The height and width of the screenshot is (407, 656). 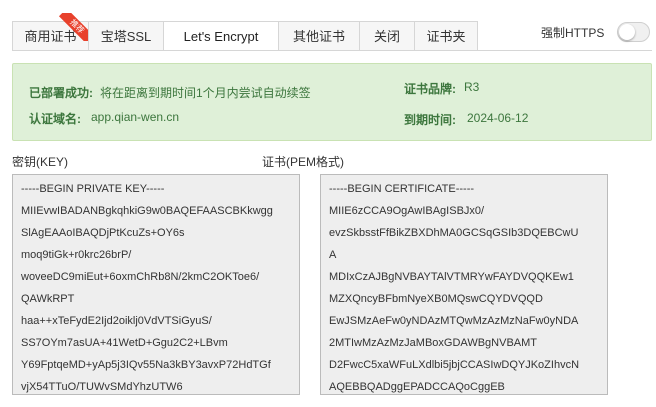 What do you see at coordinates (61, 93) in the screenshot?
I see `deploy-status-label: 已部署成功:` at bounding box center [61, 93].